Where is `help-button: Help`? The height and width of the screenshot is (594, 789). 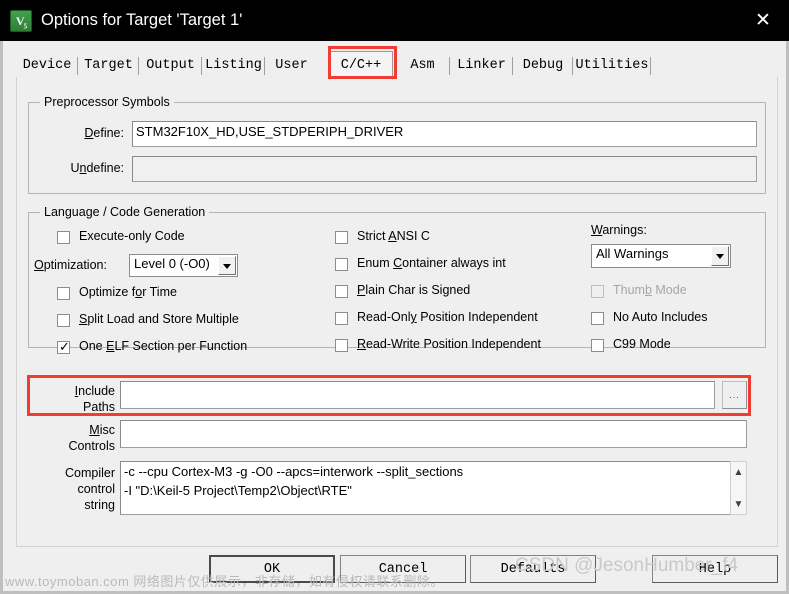
help-button: Help is located at coordinates (715, 569).